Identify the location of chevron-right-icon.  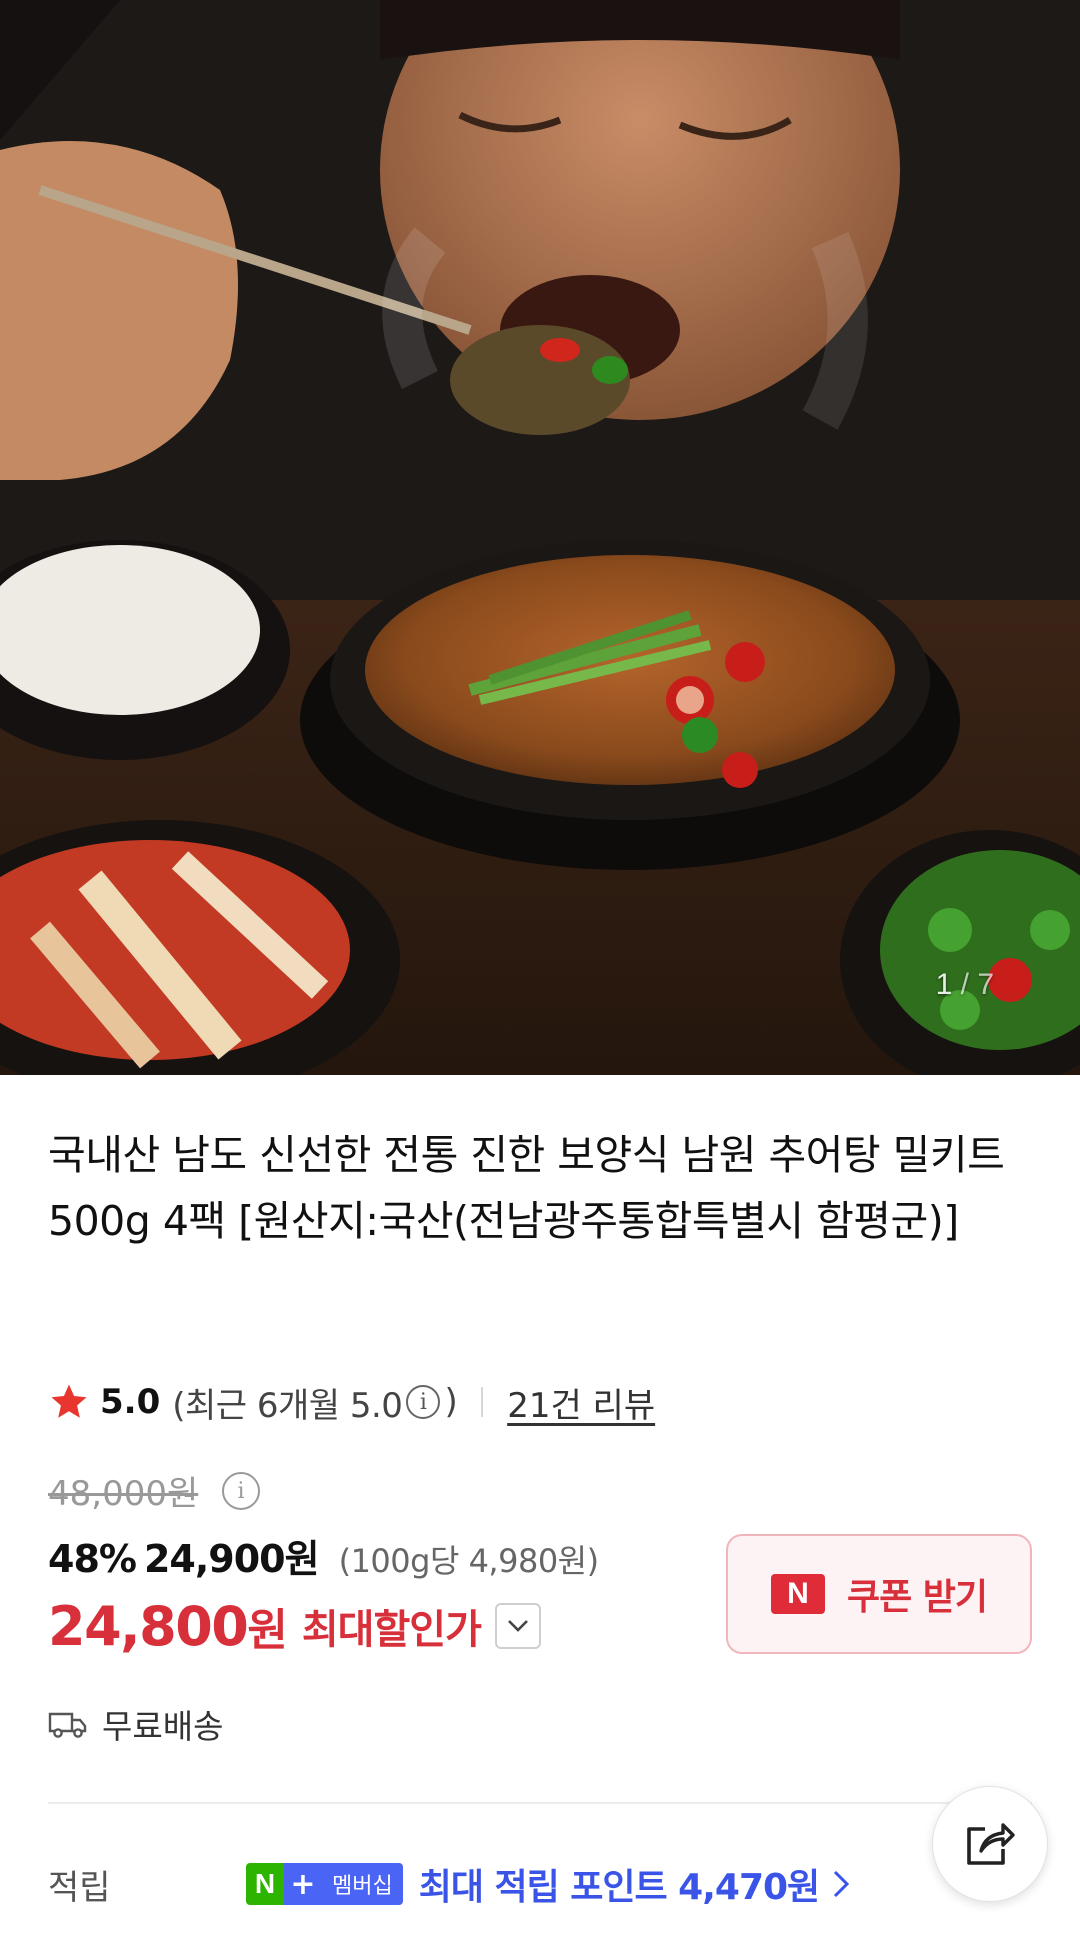
(842, 1884).